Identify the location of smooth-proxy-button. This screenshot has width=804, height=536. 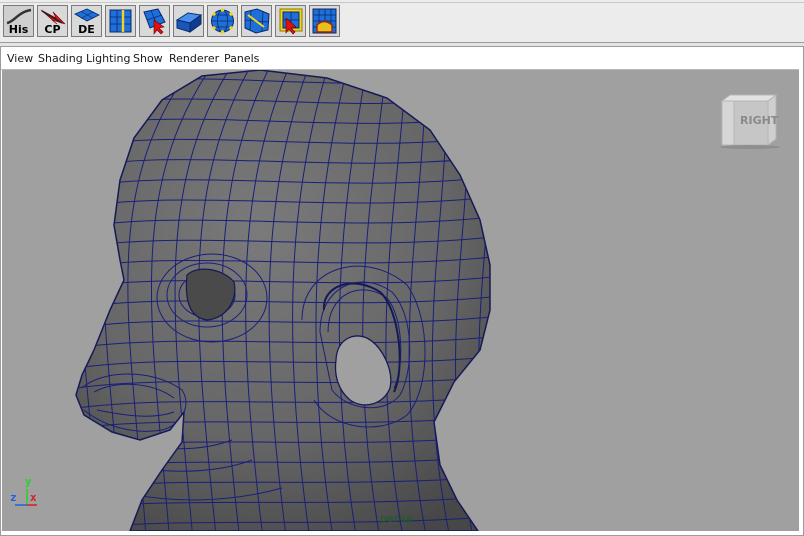
(222, 21).